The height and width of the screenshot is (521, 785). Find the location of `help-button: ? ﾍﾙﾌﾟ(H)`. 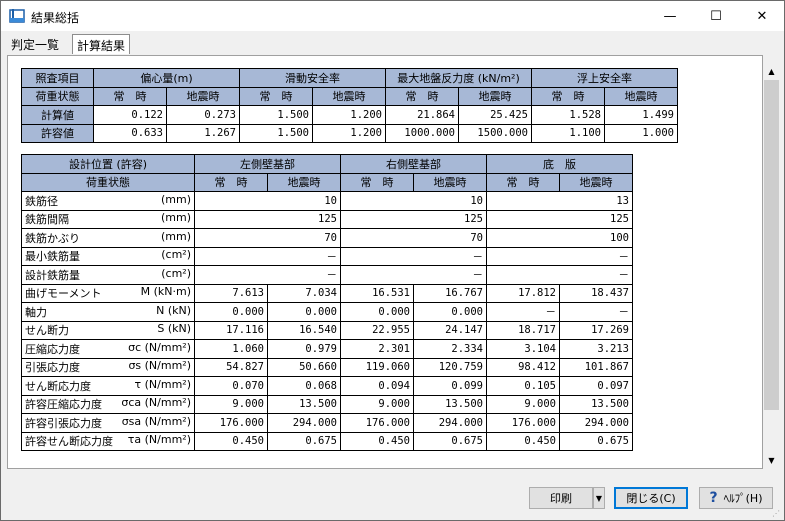

help-button: ? ﾍﾙﾌﾟ(H) is located at coordinates (736, 498).